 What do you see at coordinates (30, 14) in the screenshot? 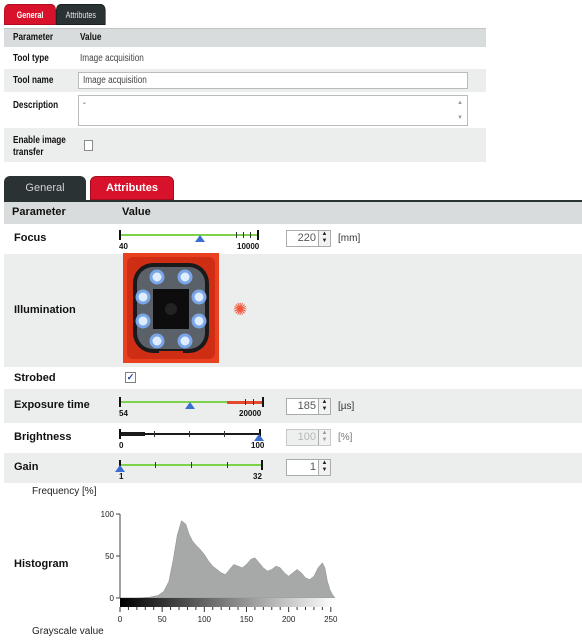
I see `small-tab-general: General` at bounding box center [30, 14].